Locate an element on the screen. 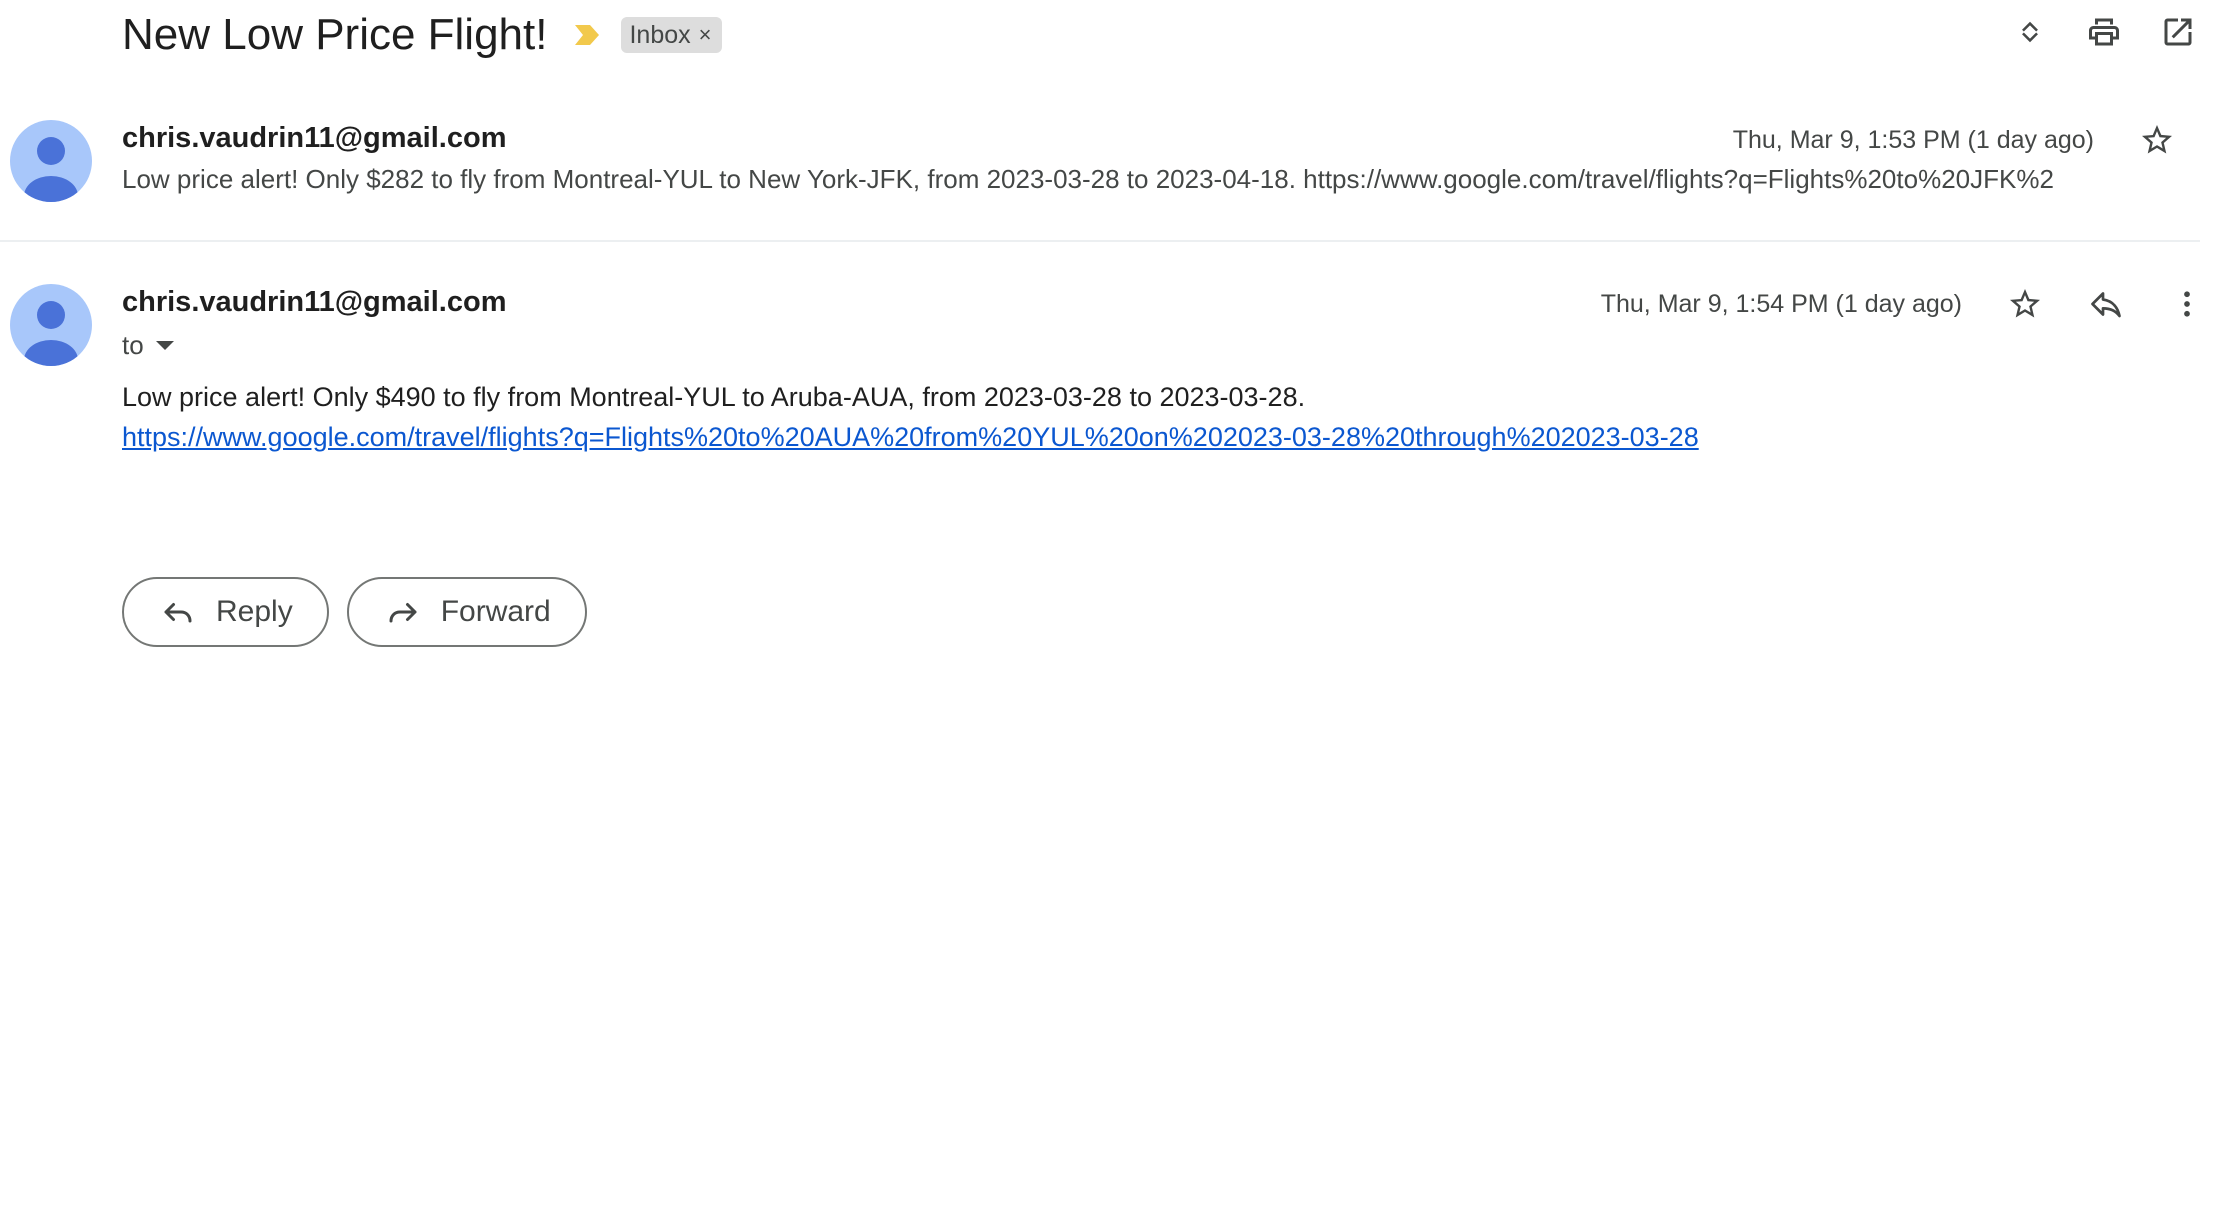 Image resolution: width=2230 pixels, height=1226 pixels. thread-toolbar is located at coordinates (2104, 32).